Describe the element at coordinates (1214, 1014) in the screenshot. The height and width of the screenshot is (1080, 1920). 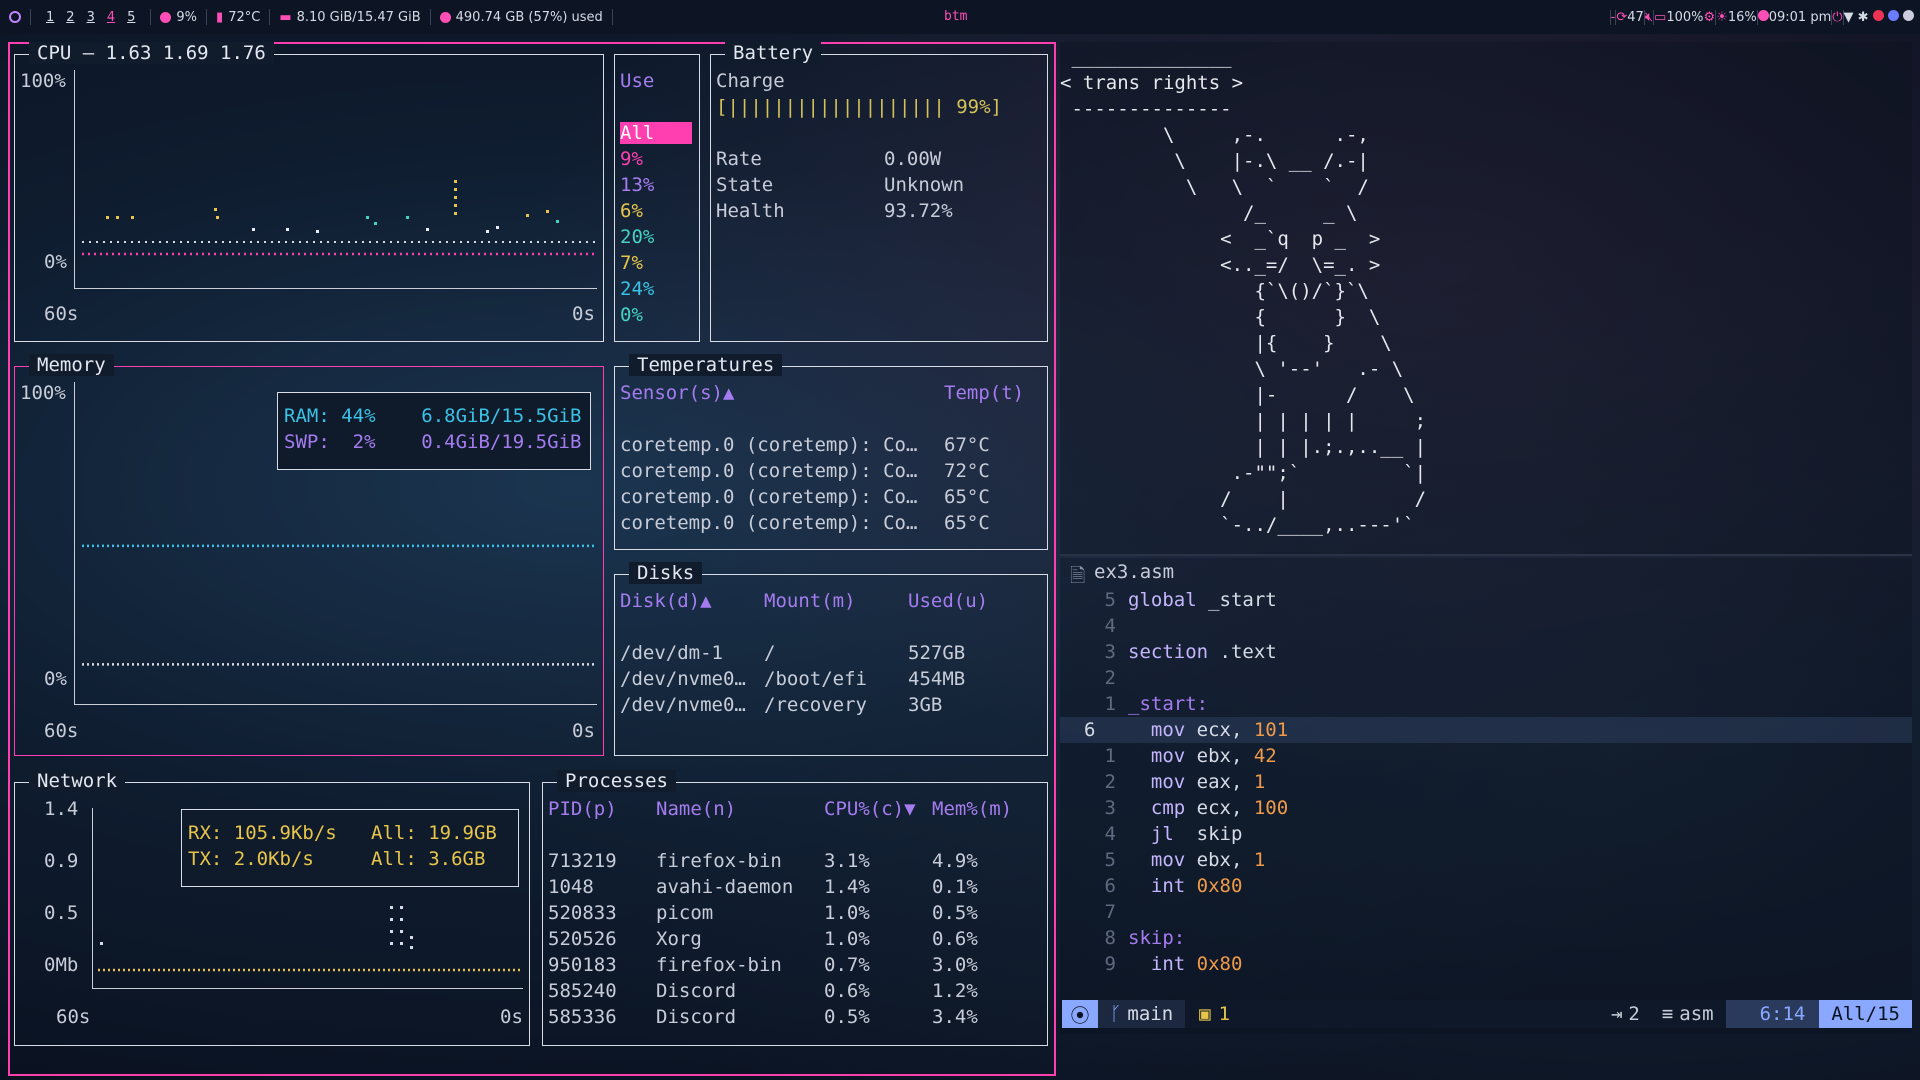
I see `diagnostics: ▣ 1` at that location.